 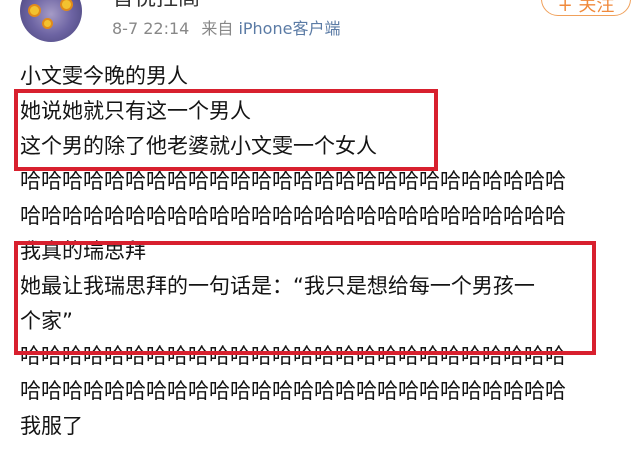 I want to click on post-meta: 8-7 22:14 来自 iPhone客户端, so click(x=226, y=29).